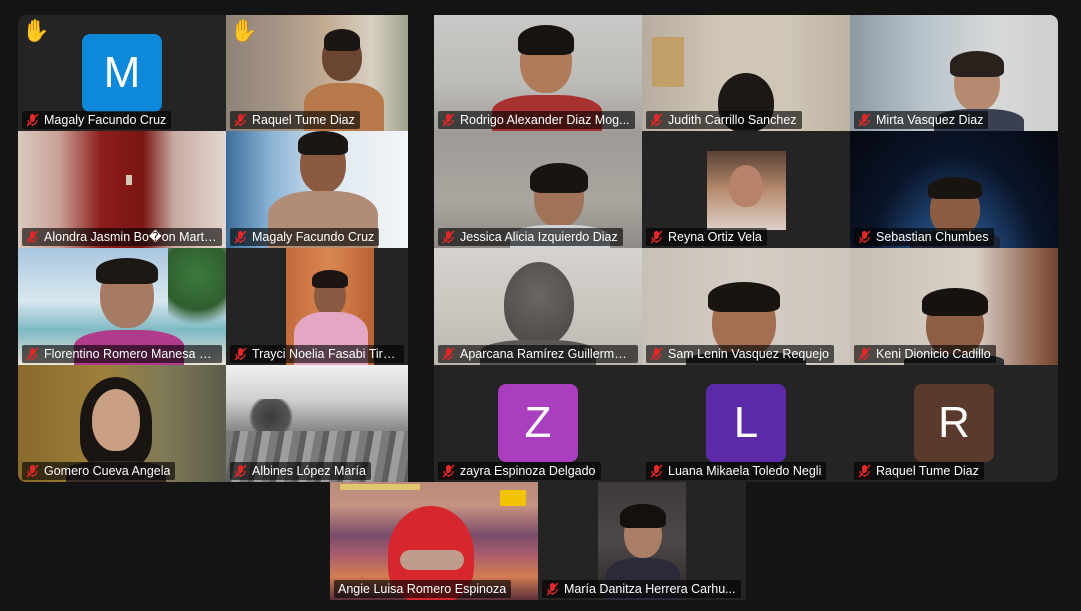 The image size is (1081, 611). I want to click on nameplate: Angie Luisa Romero Espinoza, so click(423, 589).